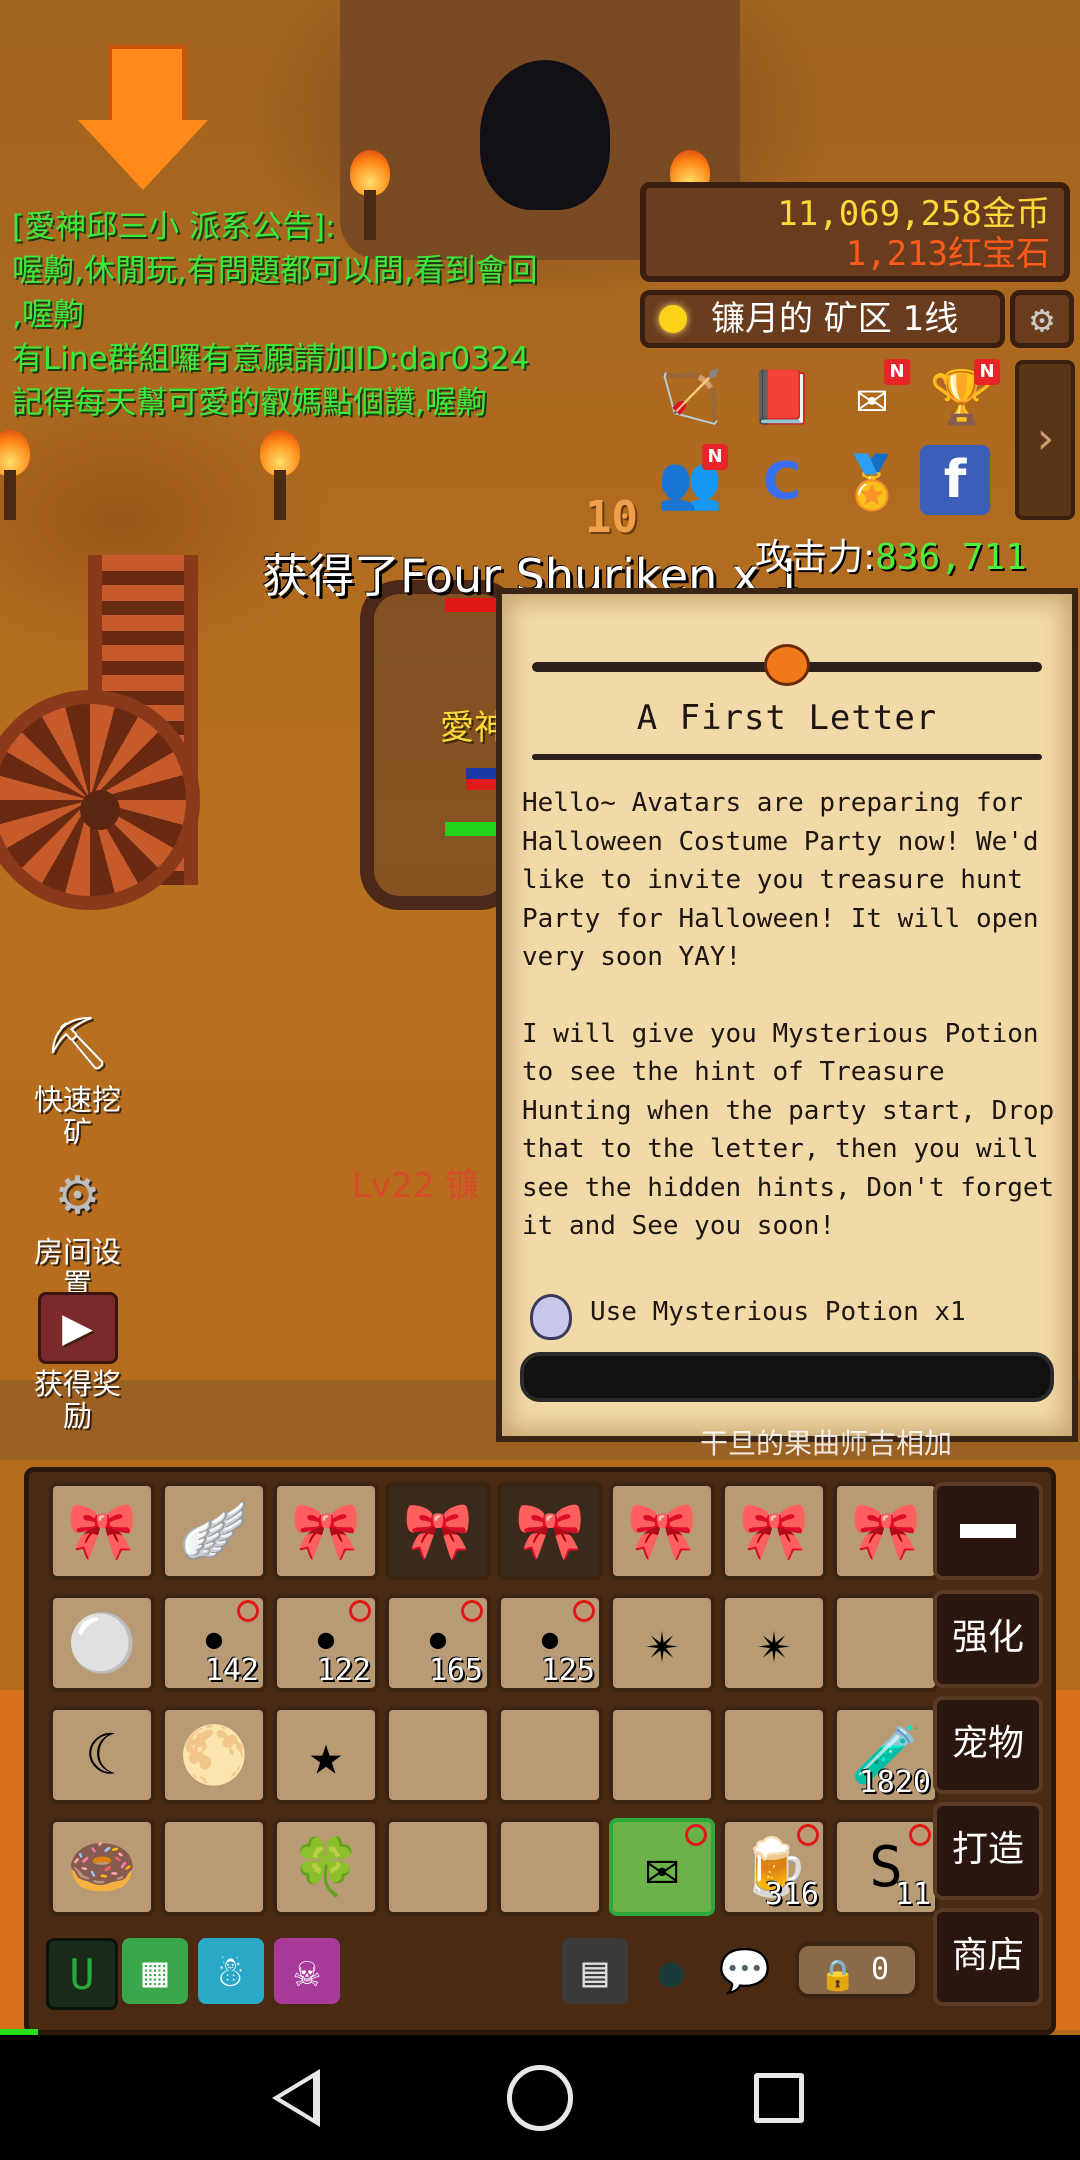 Image resolution: width=1080 pixels, height=2160 pixels. Describe the element at coordinates (745, 1971) in the screenshot. I see `chat-bubble-icon: 💬` at that location.